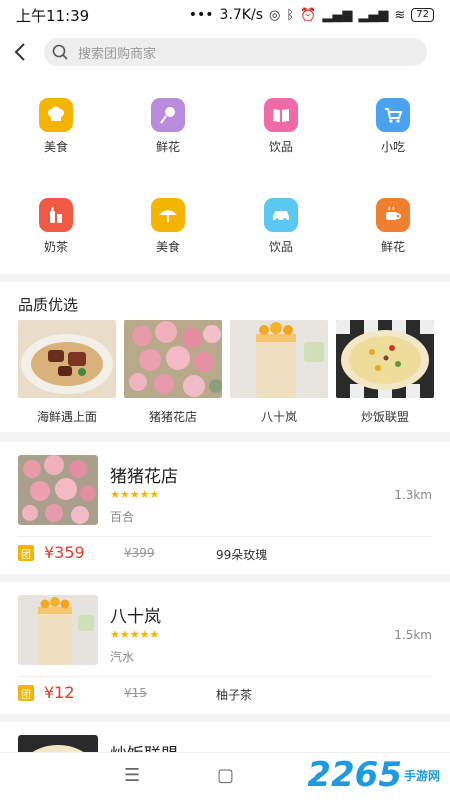 The width and height of the screenshot is (450, 800). Describe the element at coordinates (281, 215) in the screenshot. I see `car-icon` at that location.